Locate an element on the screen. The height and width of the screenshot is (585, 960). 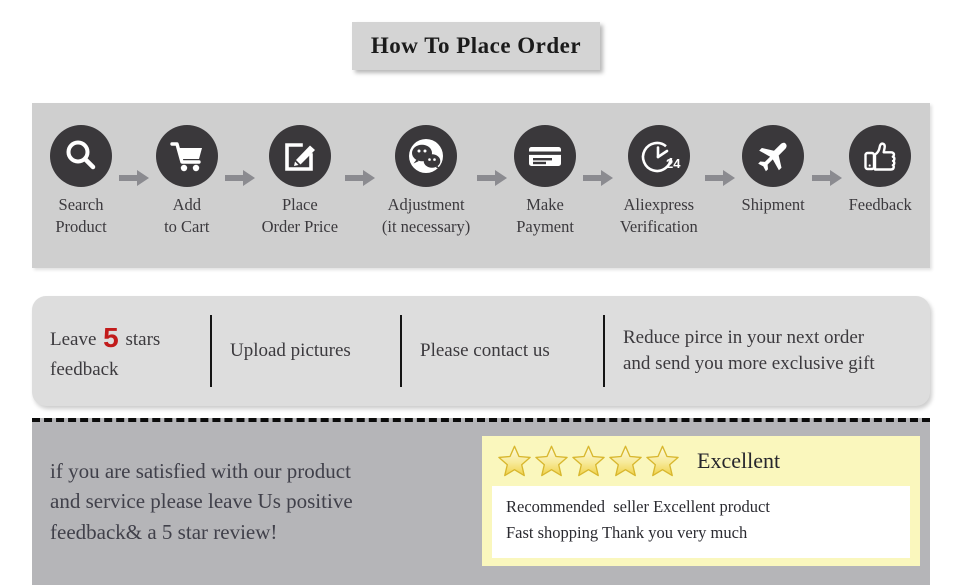
promise-text: Please contact us is located at coordinates (485, 350).